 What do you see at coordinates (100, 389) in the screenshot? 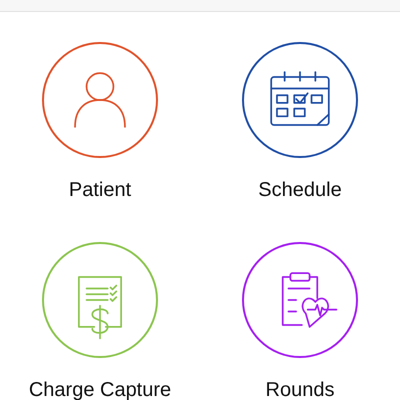
I see `tile-label: Charge Capture` at bounding box center [100, 389].